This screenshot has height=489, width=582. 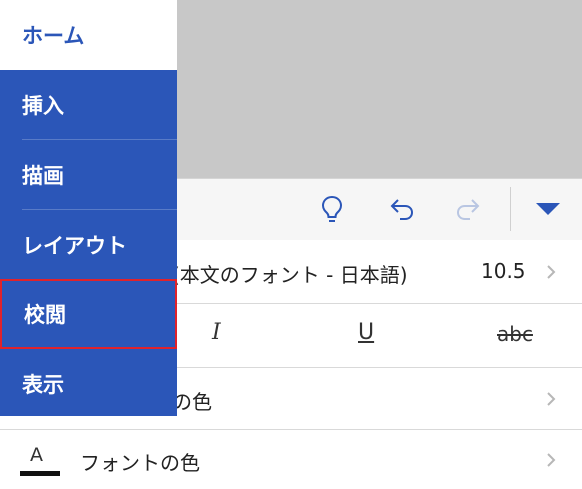 I want to click on menu-item-insert: 挿入, so click(x=88, y=105).